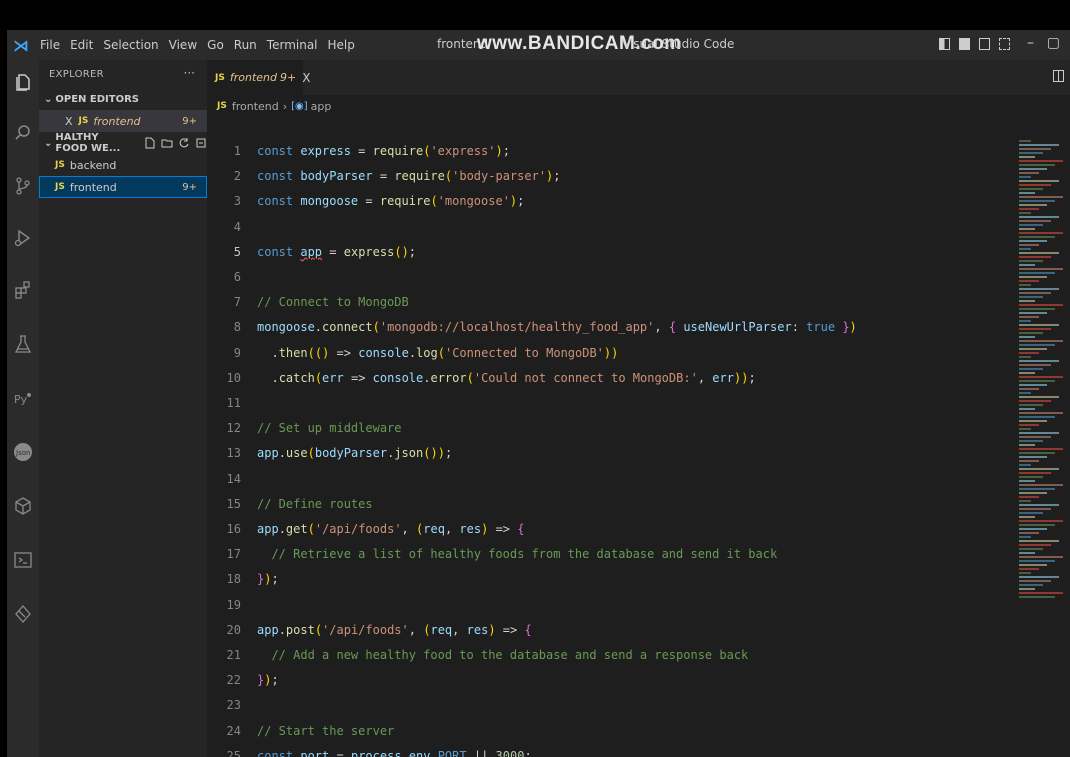  What do you see at coordinates (232, 705) in the screenshot?
I see `code-line: 23` at bounding box center [232, 705].